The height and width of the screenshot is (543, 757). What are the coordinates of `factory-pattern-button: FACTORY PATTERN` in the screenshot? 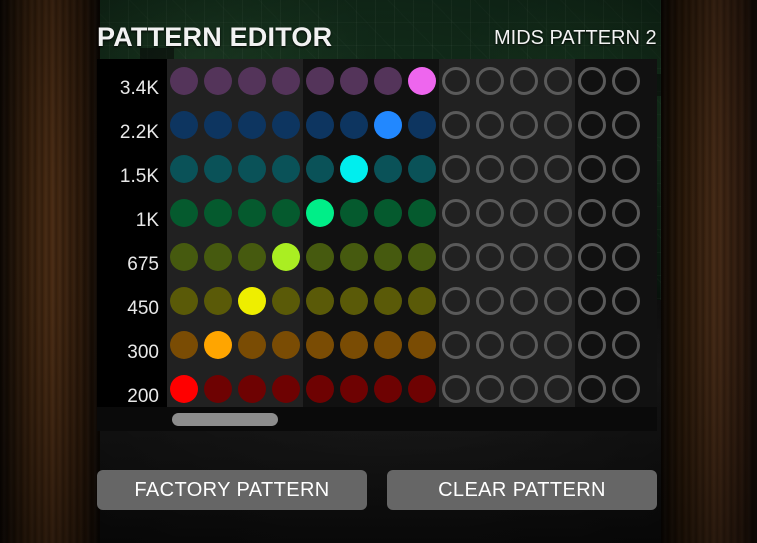 It's located at (232, 490).